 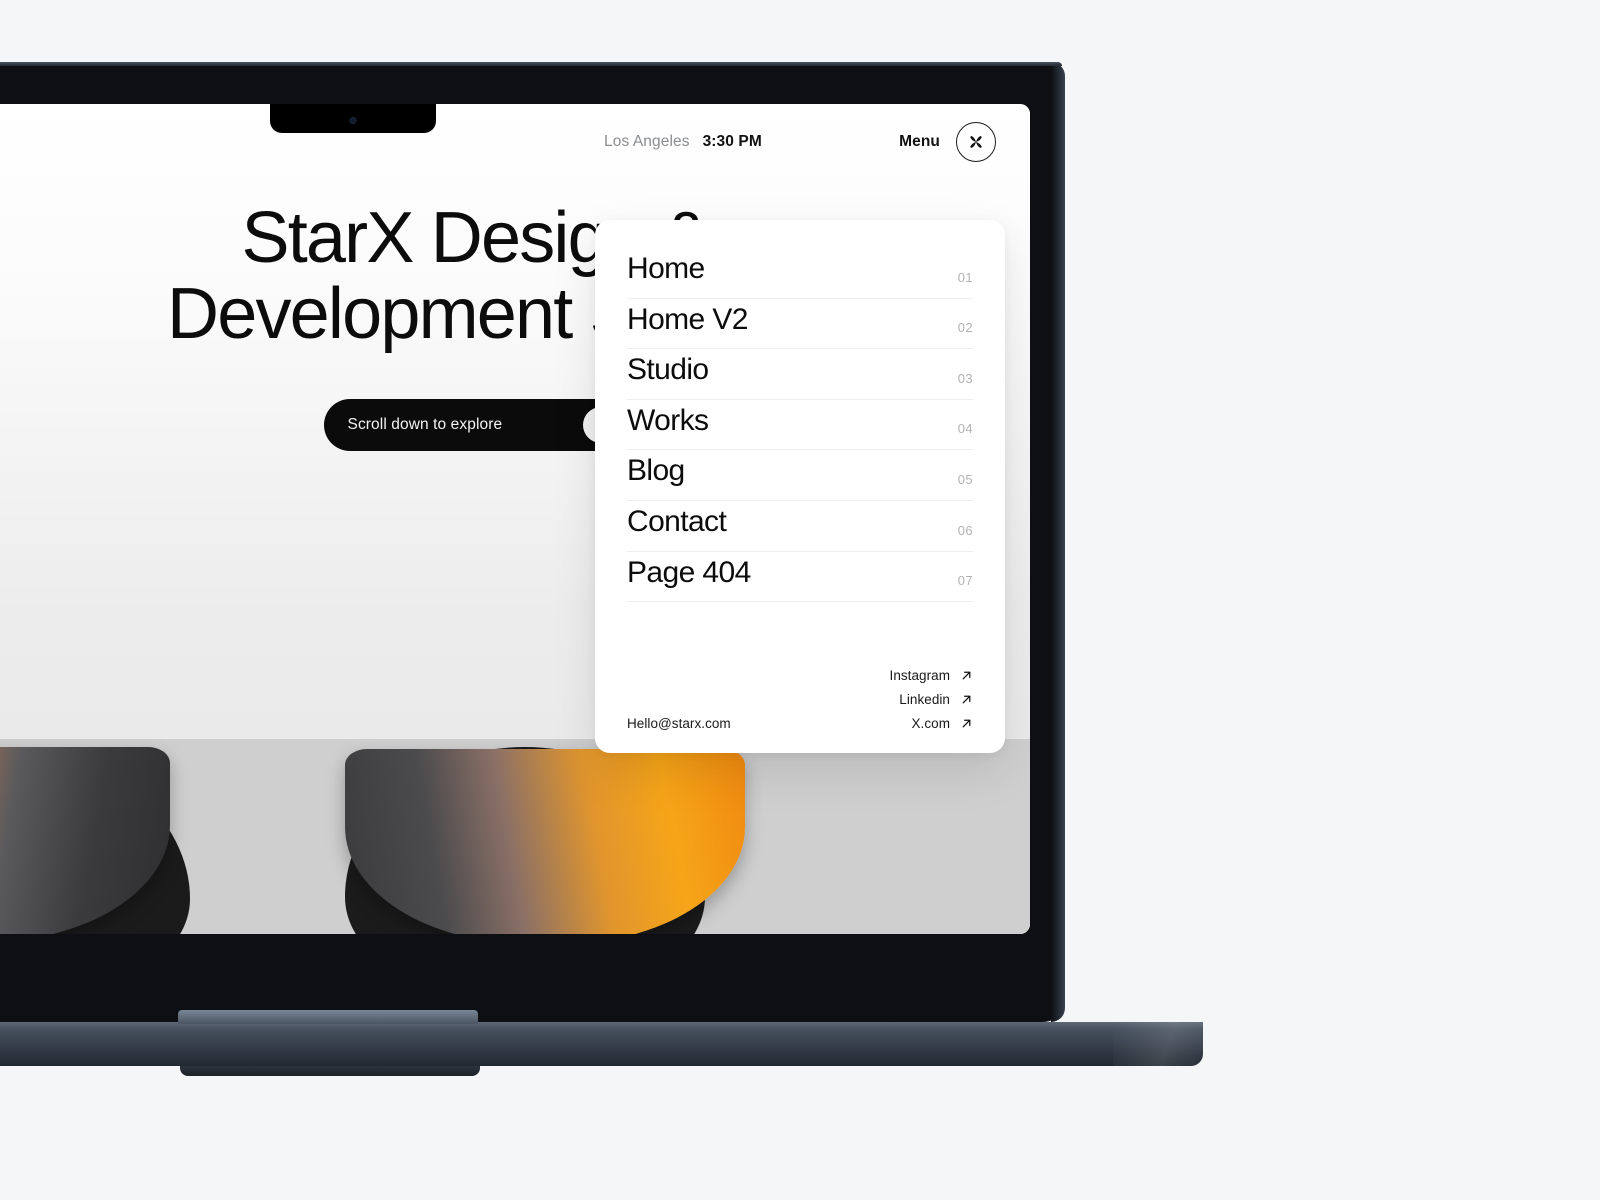 I want to click on contact-email-link: Hello@starx.com, so click(x=679, y=723).